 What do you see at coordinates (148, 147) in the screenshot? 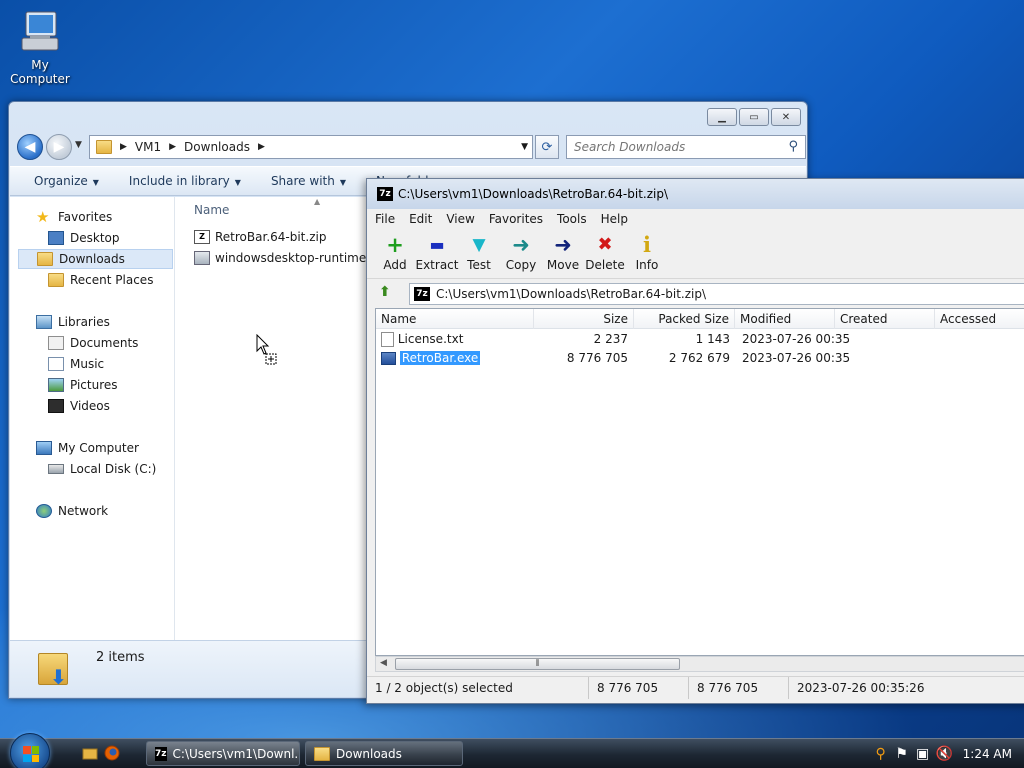
I see `breadcrumb-vm1: VM1` at bounding box center [148, 147].